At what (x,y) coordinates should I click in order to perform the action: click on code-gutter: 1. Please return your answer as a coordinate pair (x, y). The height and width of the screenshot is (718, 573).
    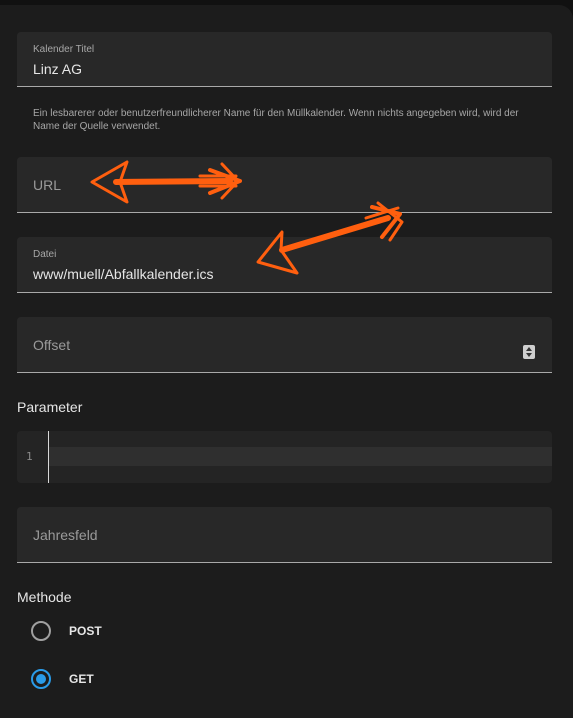
    Looking at the image, I should click on (33, 457).